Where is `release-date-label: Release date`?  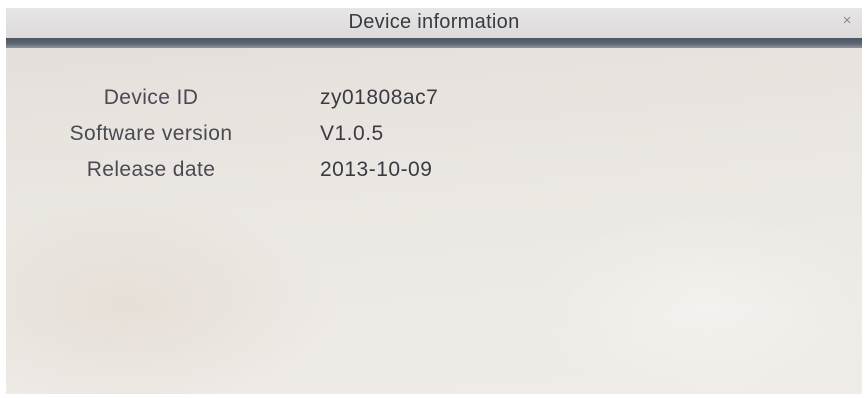
release-date-label: Release date is located at coordinates (151, 169).